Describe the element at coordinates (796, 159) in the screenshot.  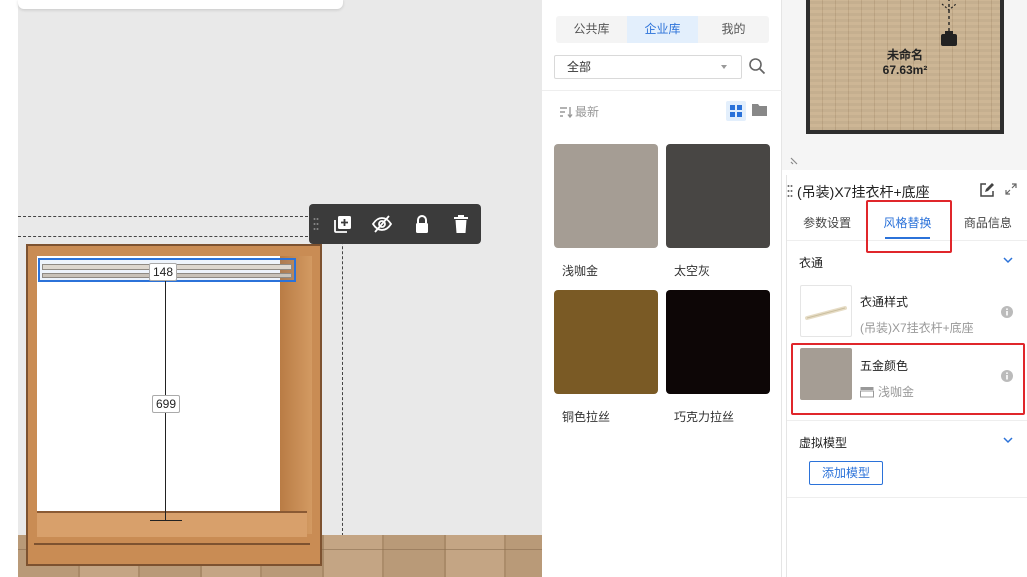
I see `resize-corner-icon` at that location.